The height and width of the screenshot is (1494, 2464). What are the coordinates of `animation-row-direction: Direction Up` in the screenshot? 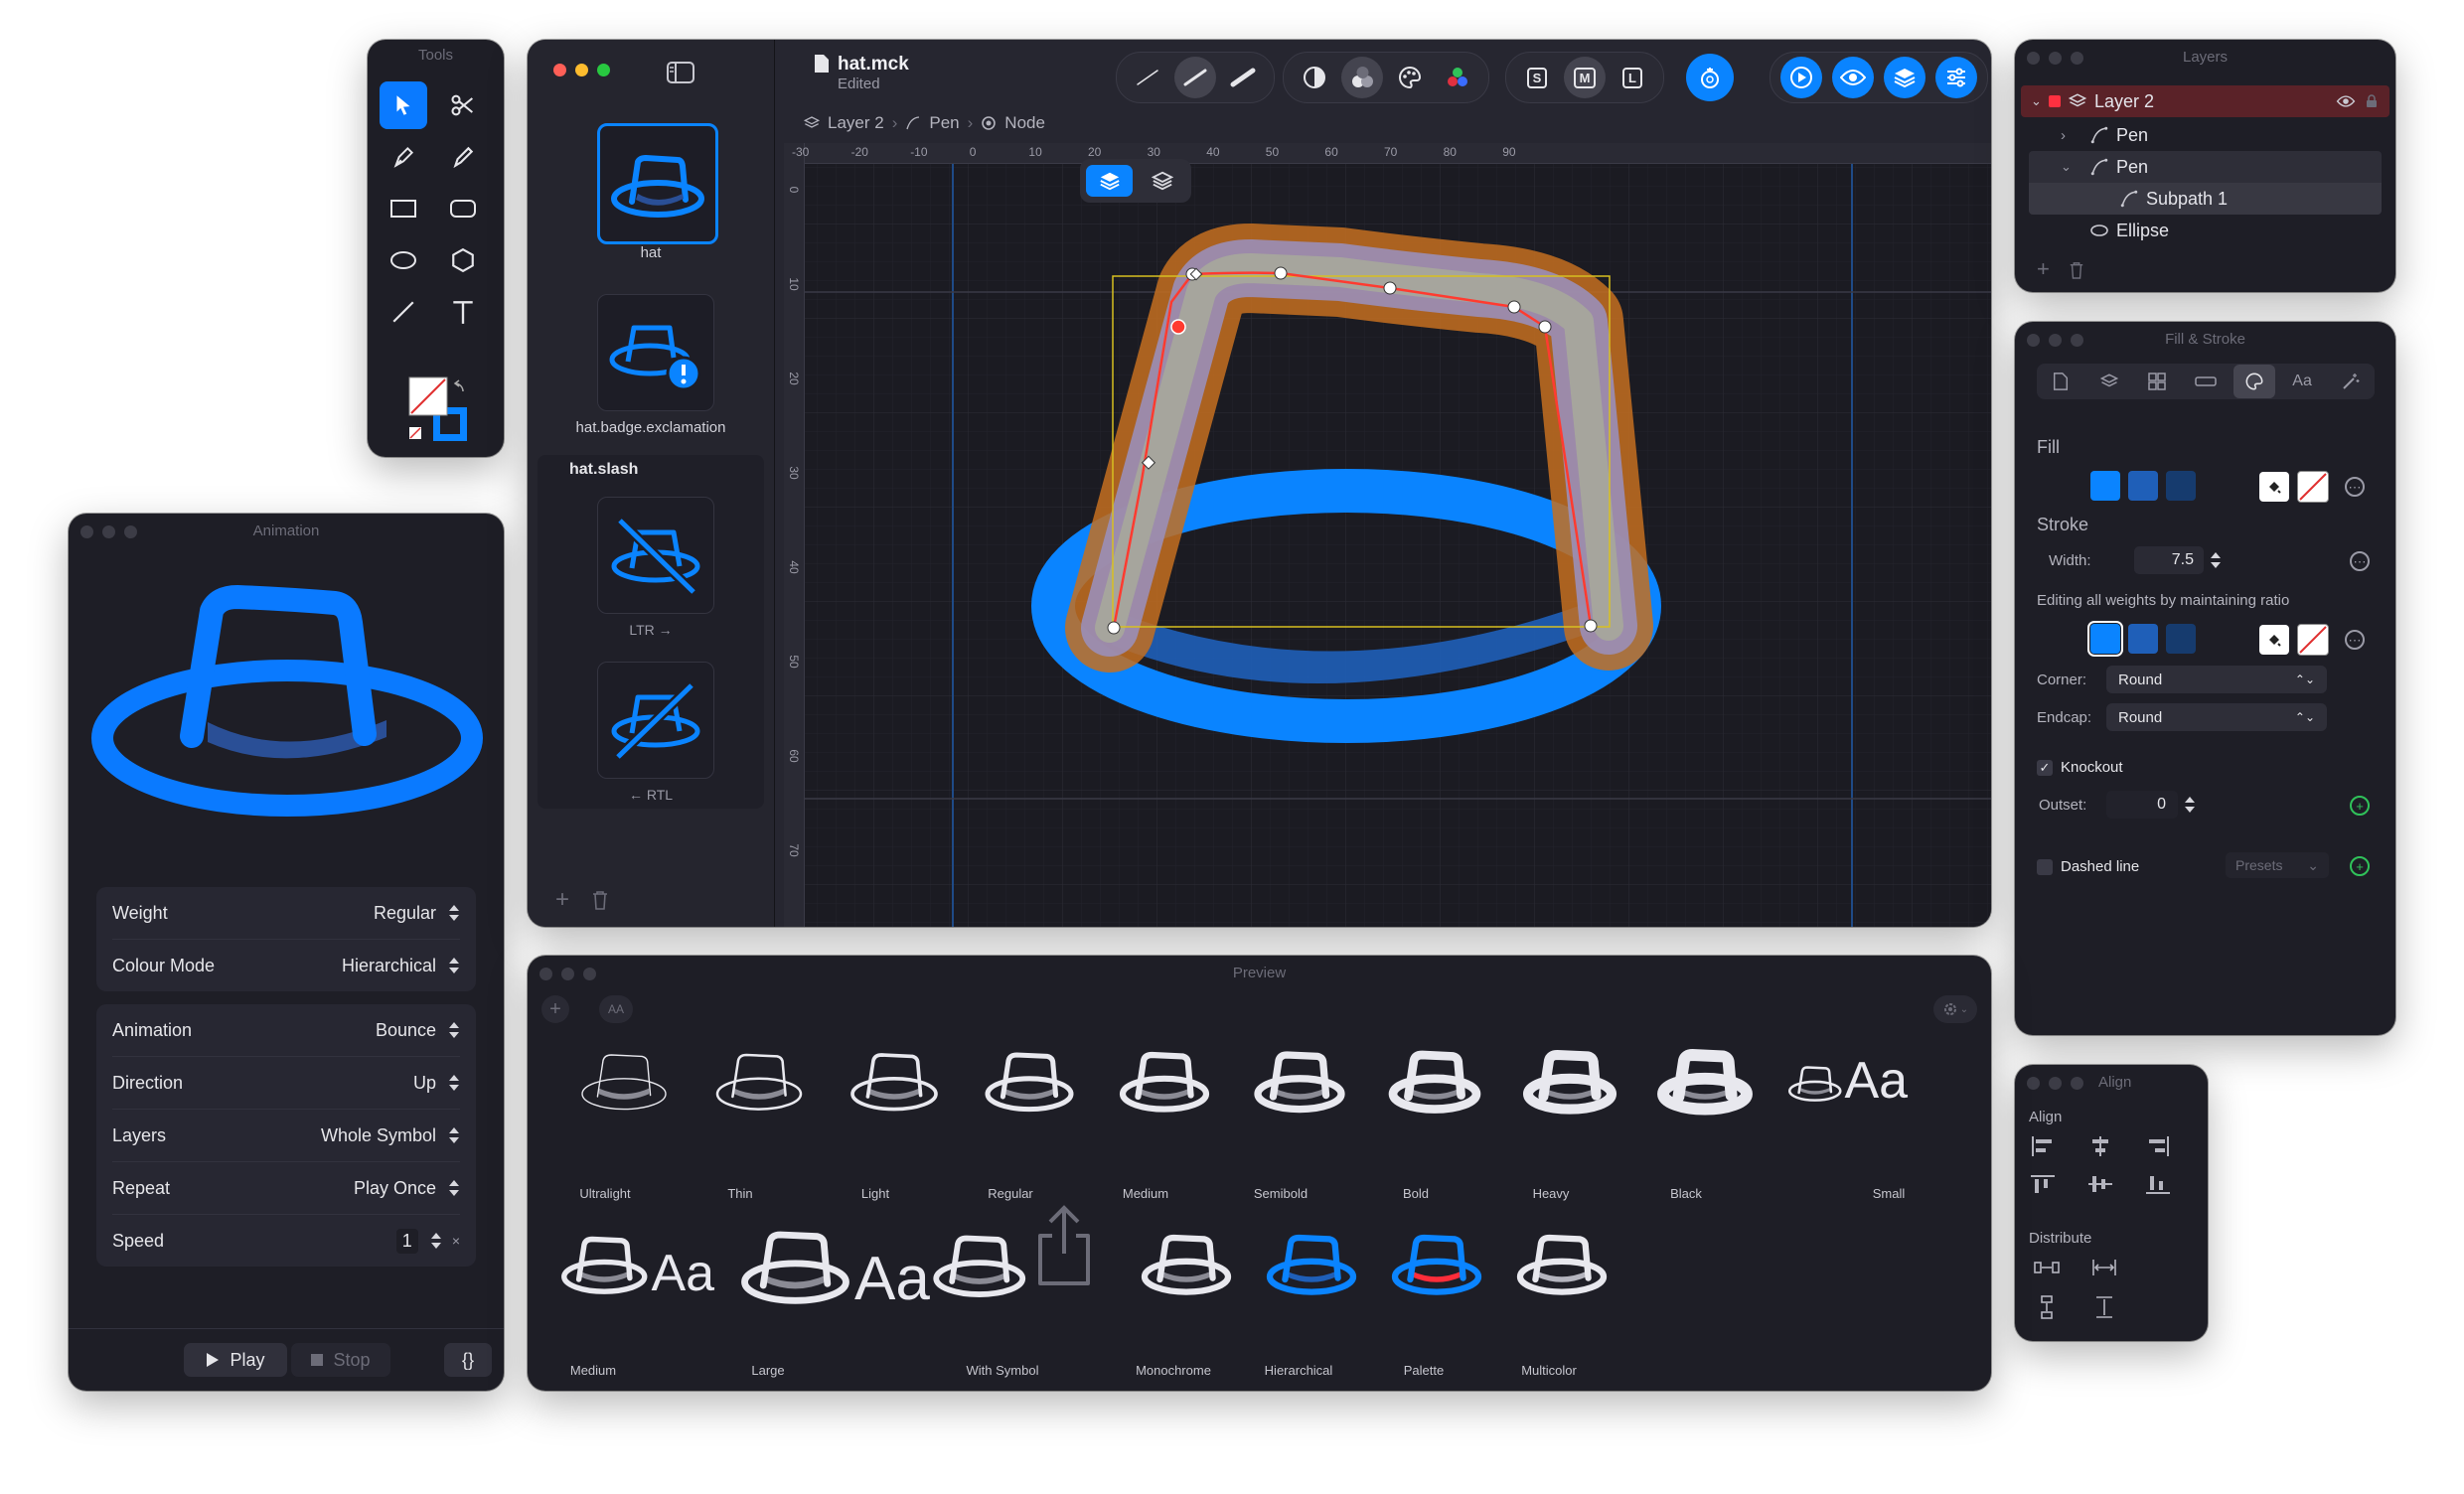 It's located at (286, 1084).